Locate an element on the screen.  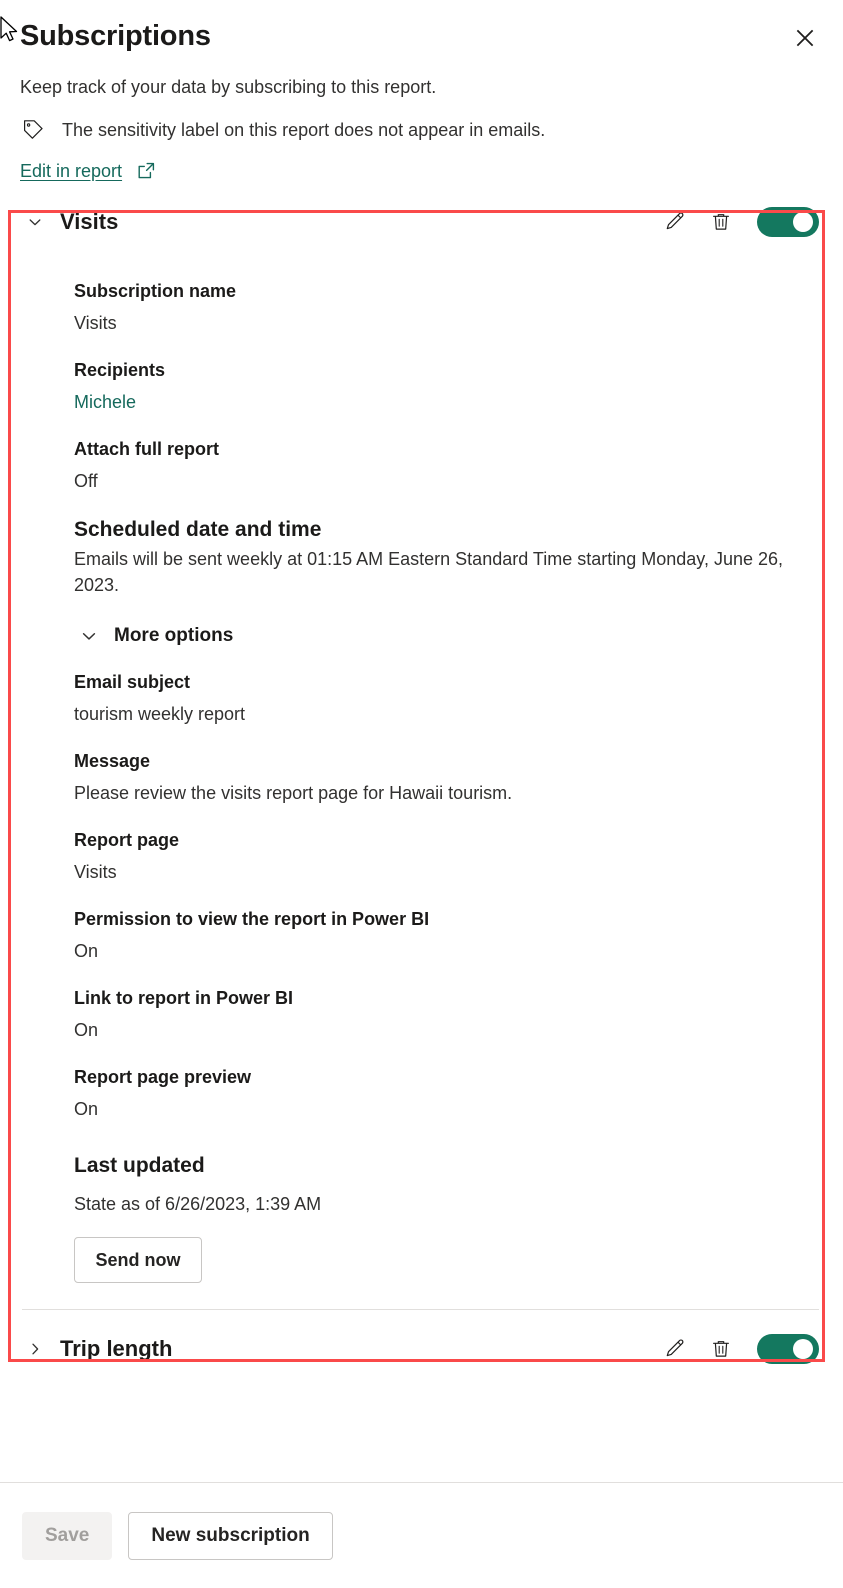
title-row: Subscriptions is located at coordinates (420, 36).